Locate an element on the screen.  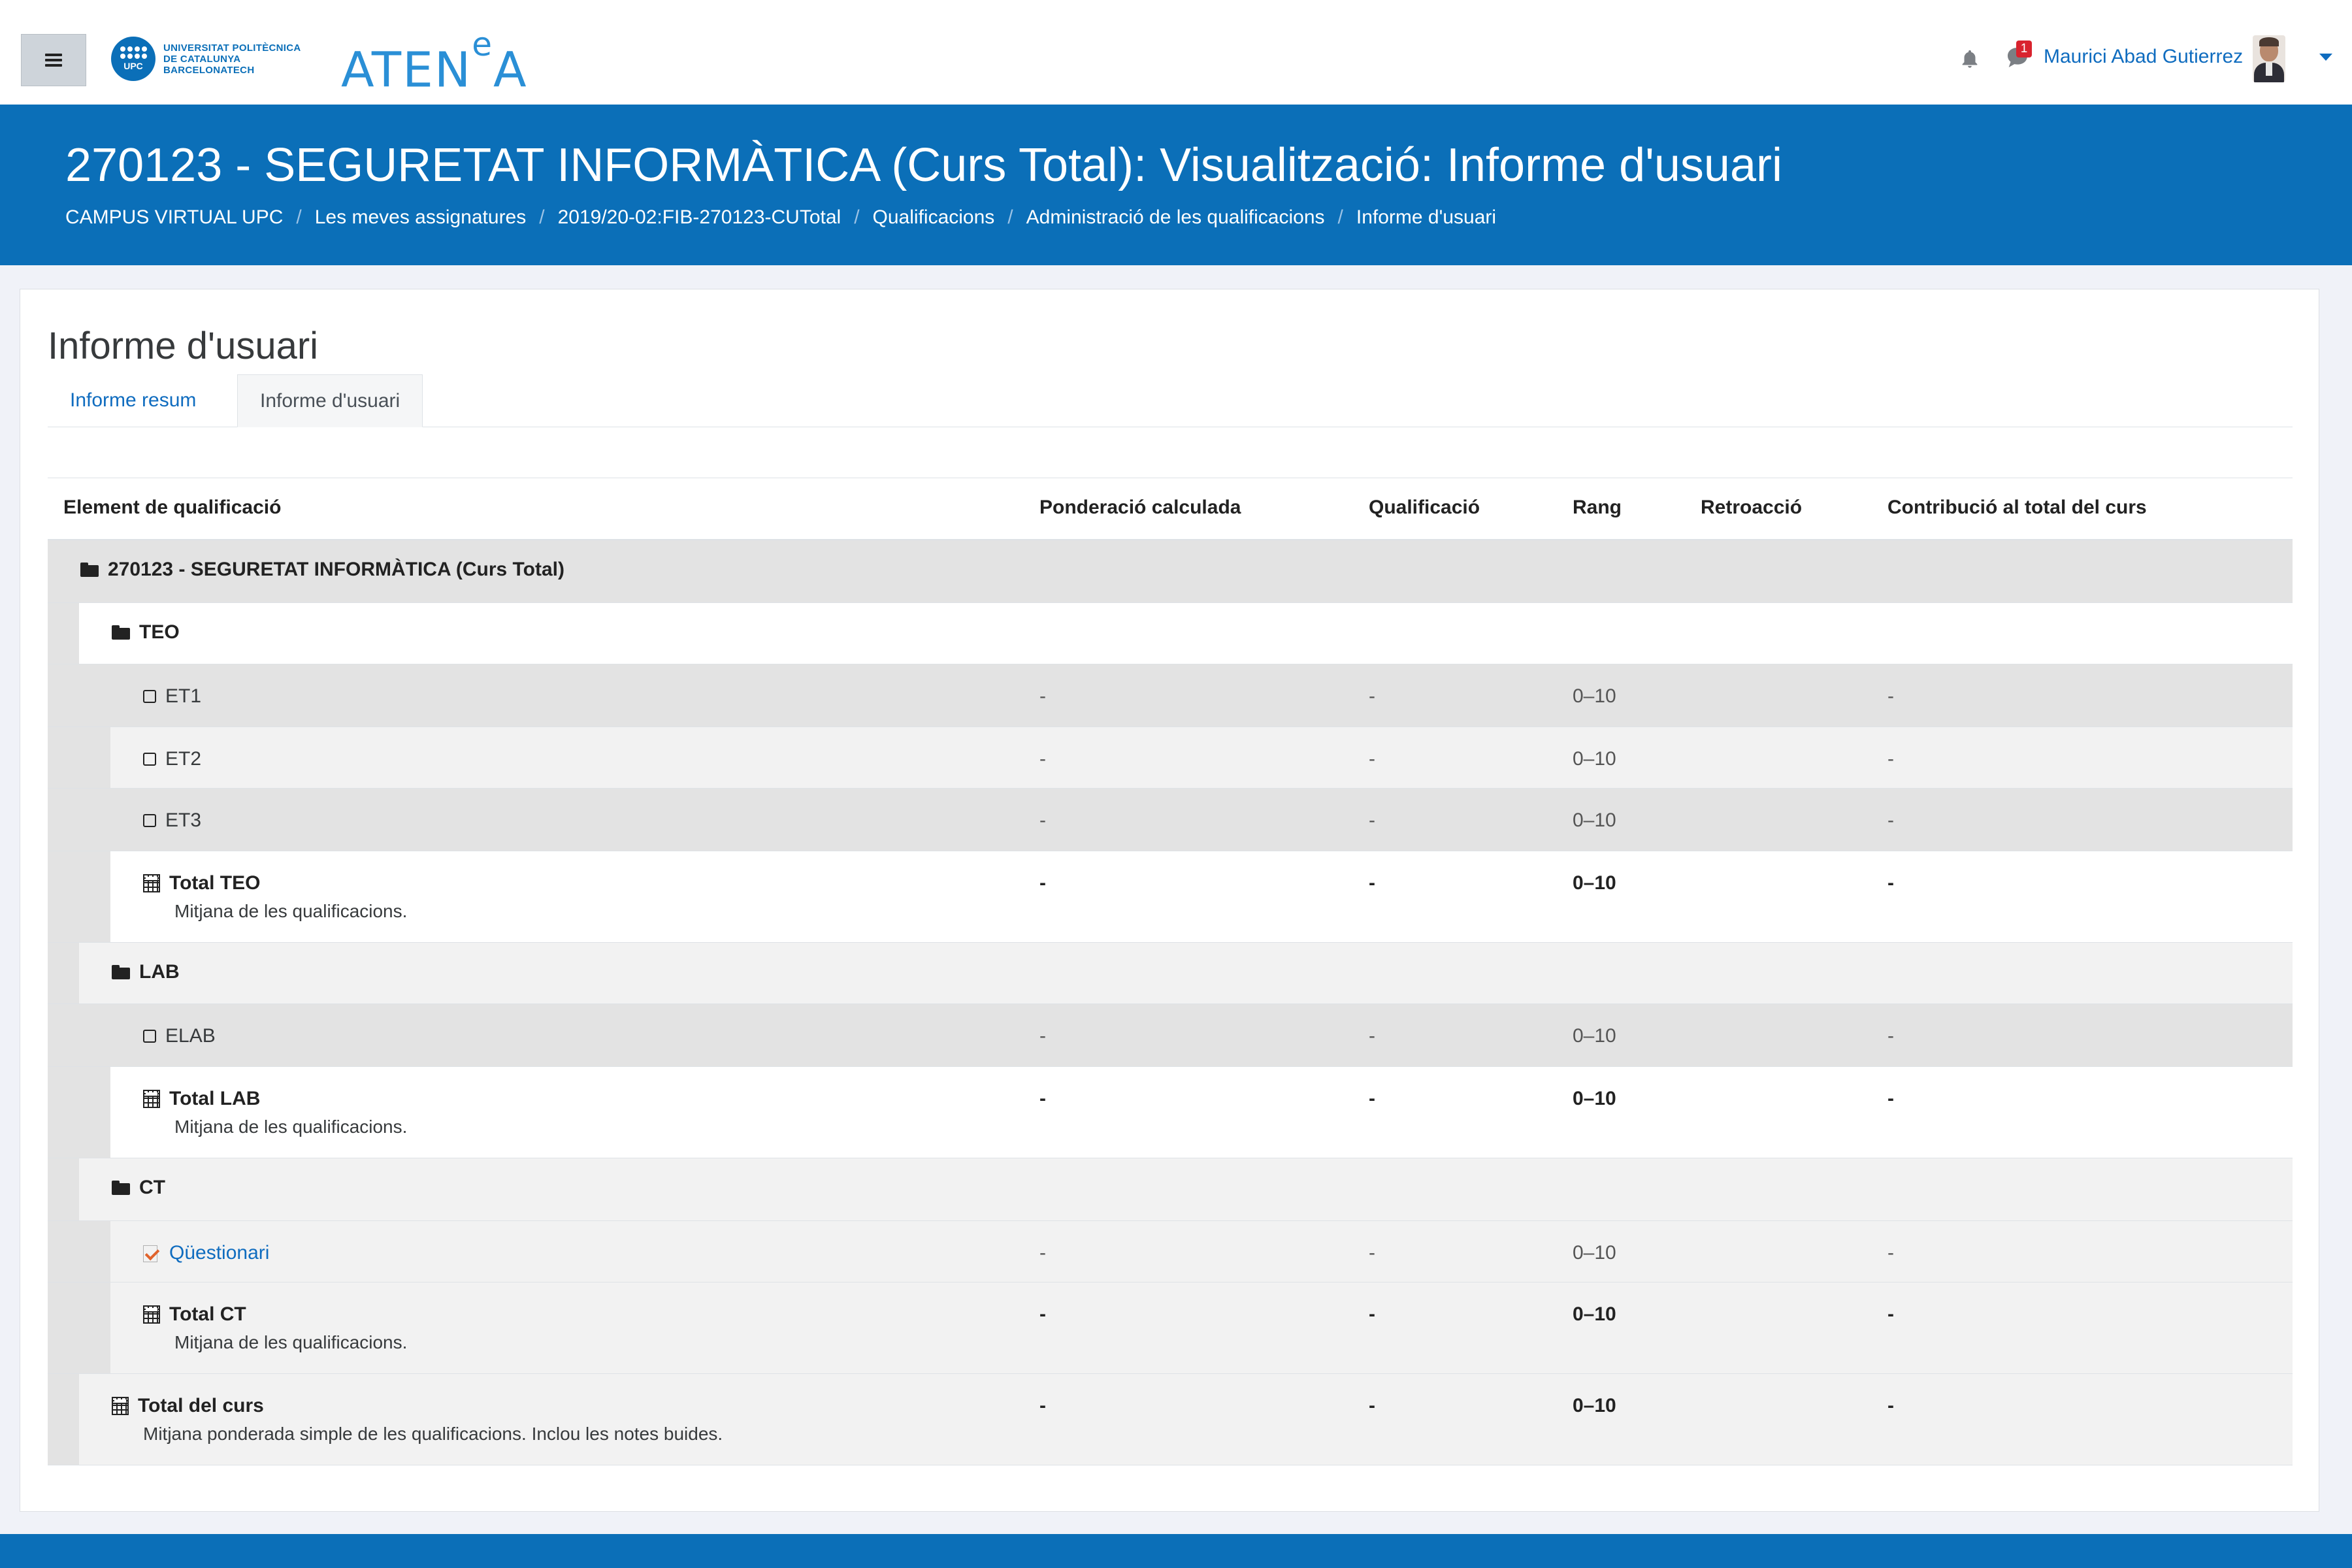
breadcrumb-item: Qualificacions is located at coordinates (934, 217).